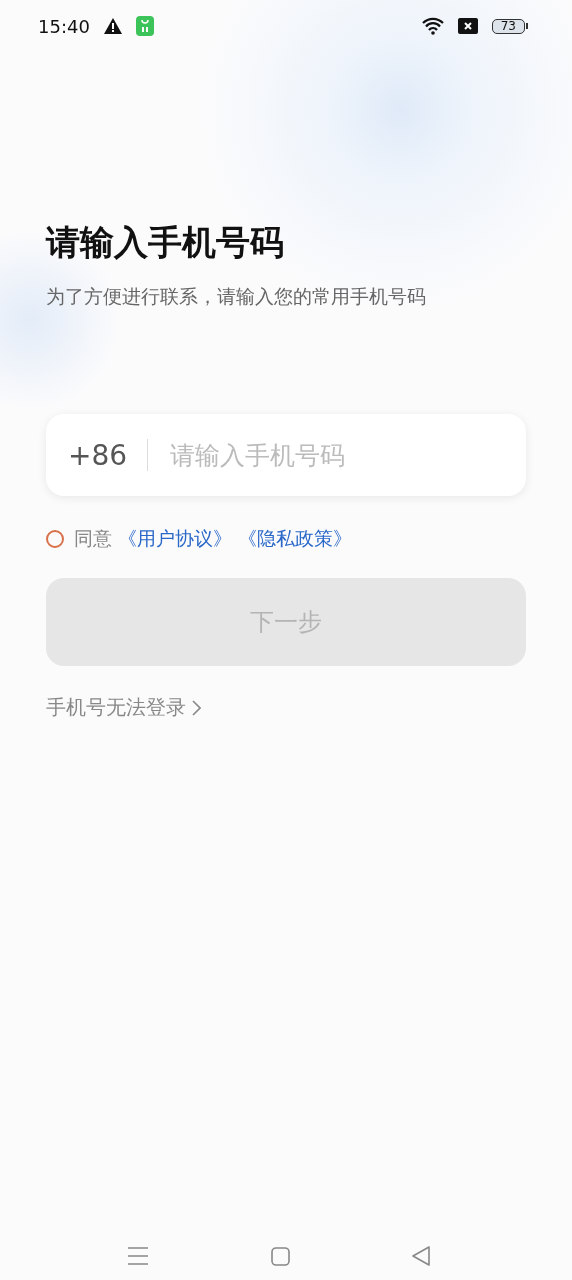  I want to click on agree-checkbox, so click(55, 539).